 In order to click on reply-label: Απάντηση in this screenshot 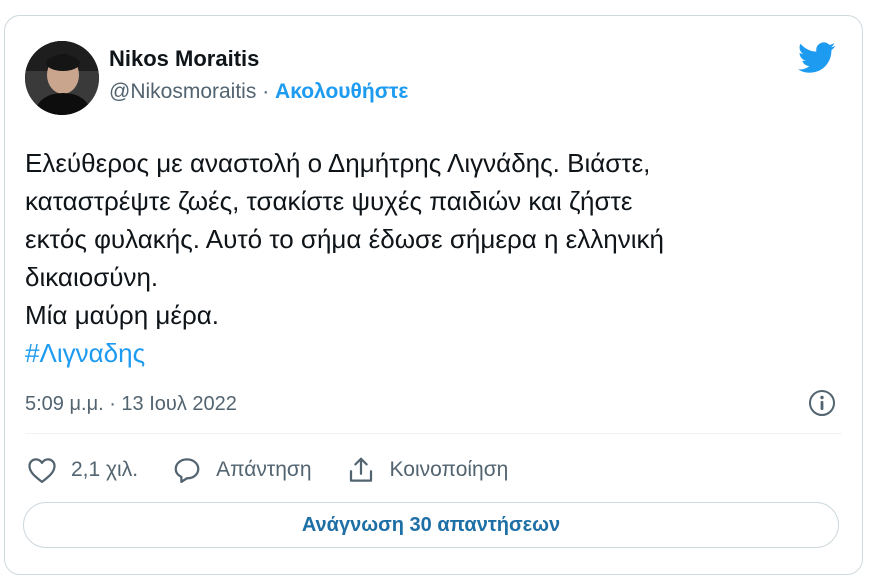, I will do `click(264, 469)`.